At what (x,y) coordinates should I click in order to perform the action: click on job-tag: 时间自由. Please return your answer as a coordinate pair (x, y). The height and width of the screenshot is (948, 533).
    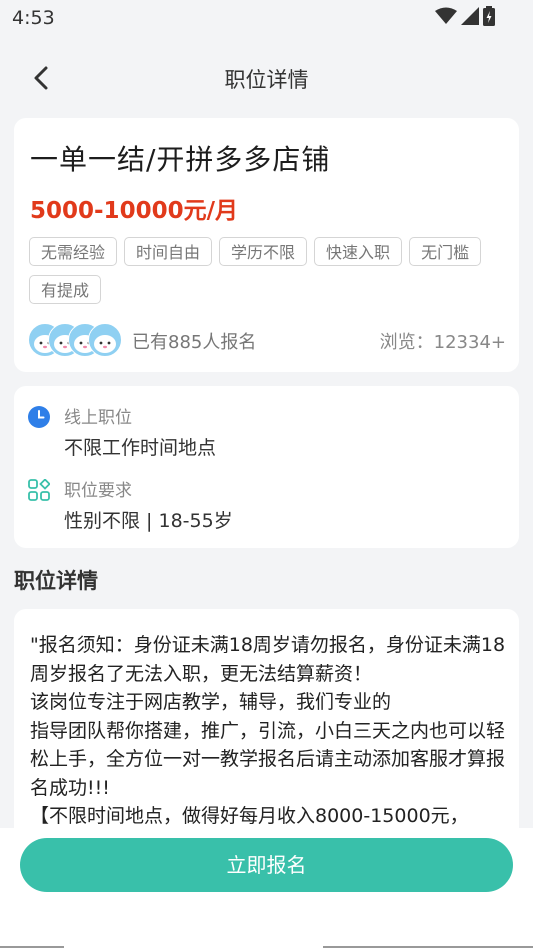
    Looking at the image, I should click on (168, 251).